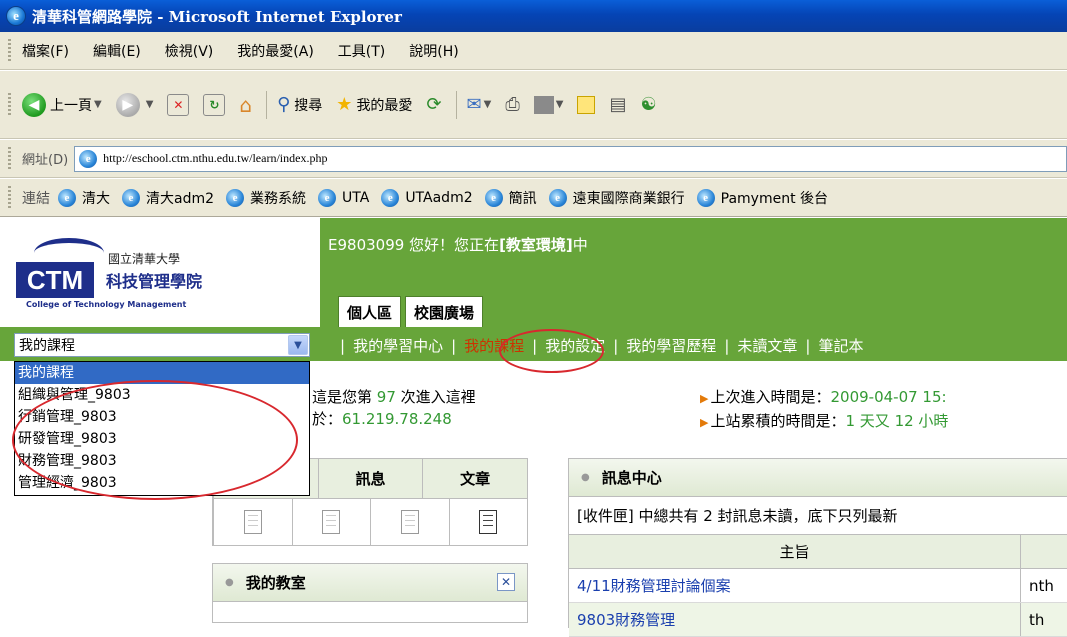 The image size is (1067, 637). I want to click on header-banner: E9803099 您好！您正在[教室環境]中 個人區 校園廣場, so click(693, 272).